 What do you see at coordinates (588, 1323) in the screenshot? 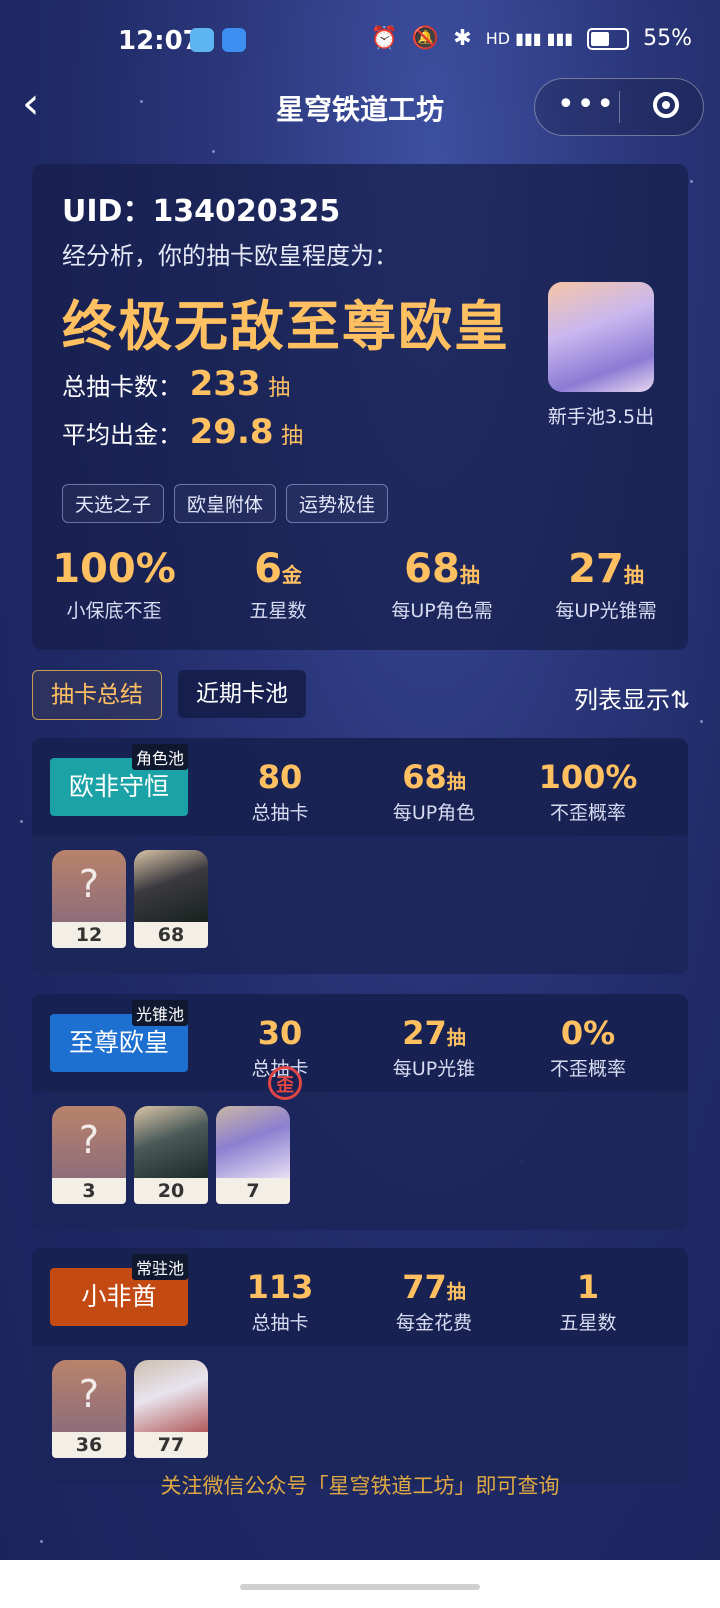
I see `pool-stat-label: 五星数` at bounding box center [588, 1323].